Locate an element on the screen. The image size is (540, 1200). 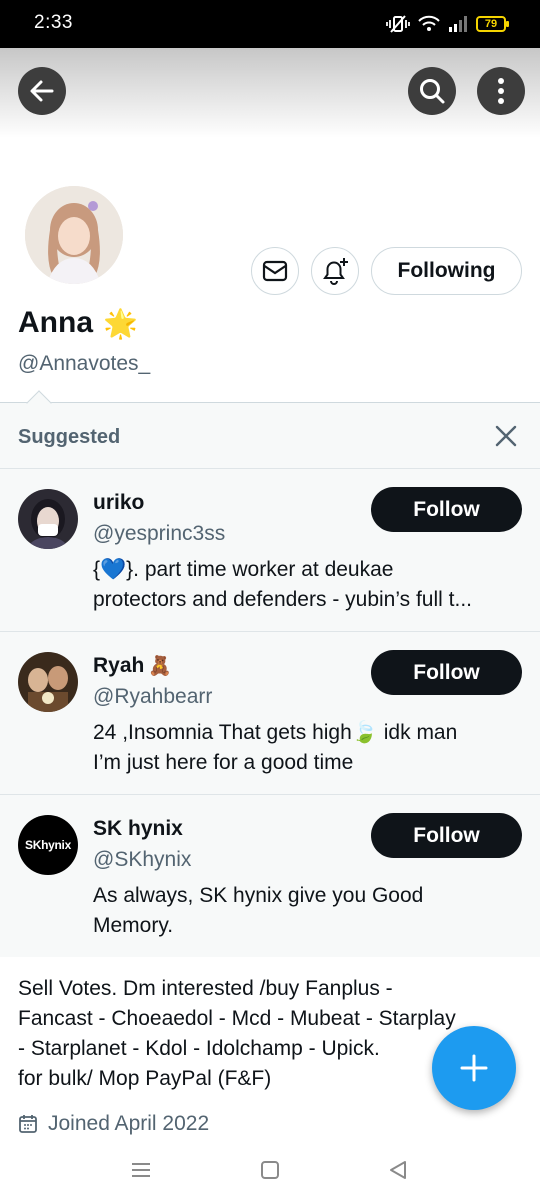
bell-plus-icon is located at coordinates (335, 271).